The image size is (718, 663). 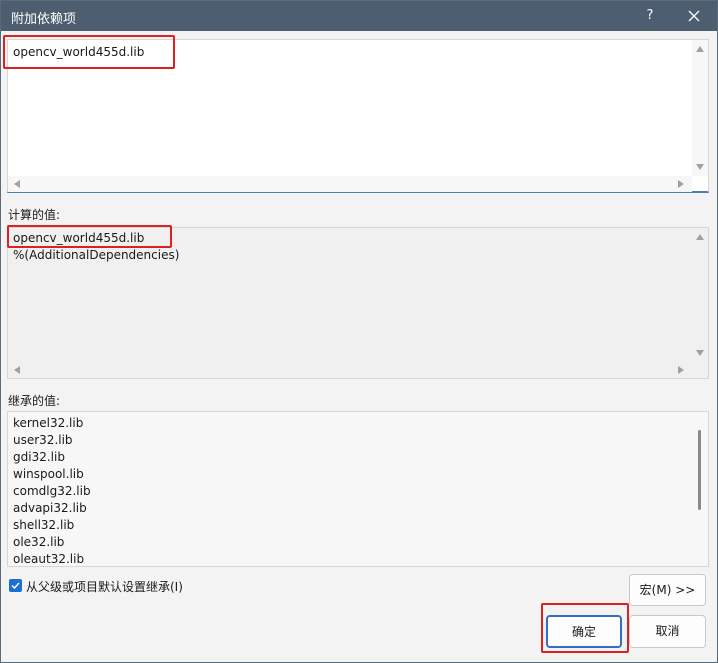 I want to click on inherited-line: gdi32.lib, so click(x=39, y=457).